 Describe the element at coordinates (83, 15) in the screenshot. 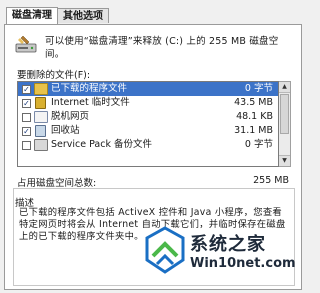

I see `tab-more-options: 其他选项` at that location.